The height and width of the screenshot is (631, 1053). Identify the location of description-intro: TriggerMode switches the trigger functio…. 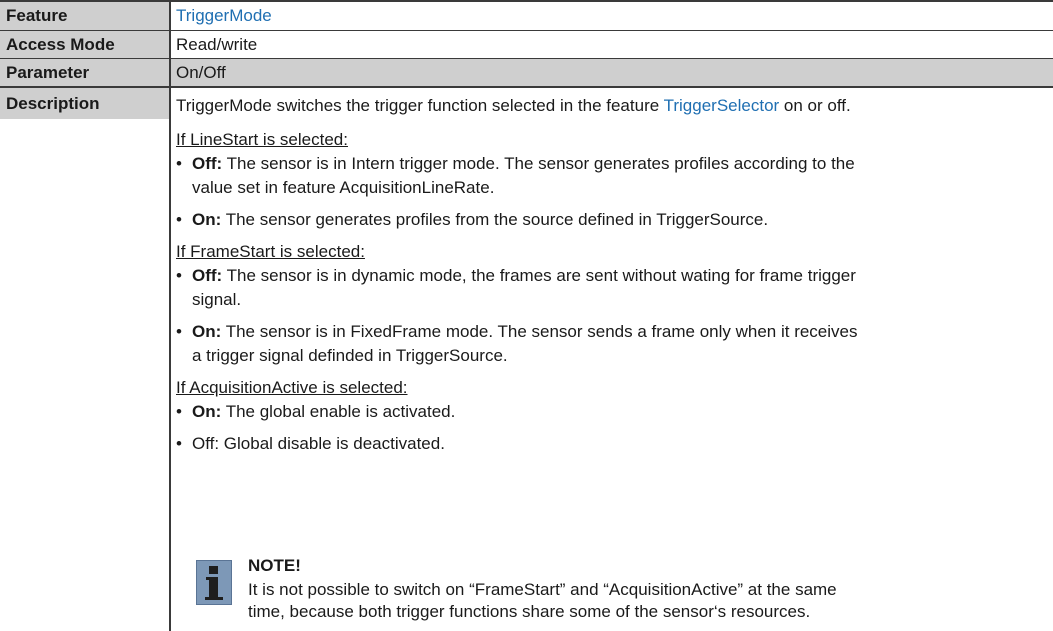
(513, 106).